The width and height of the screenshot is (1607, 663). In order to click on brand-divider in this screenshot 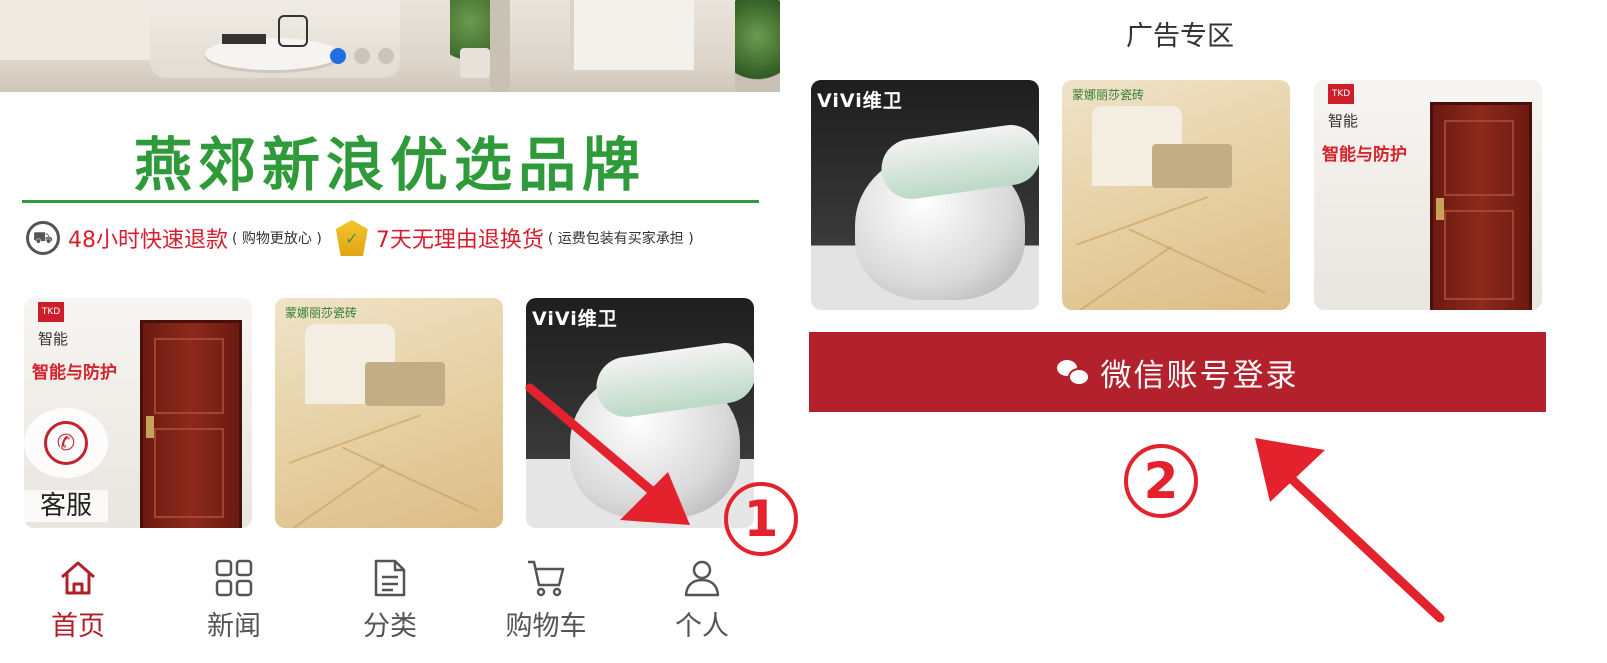, I will do `click(390, 201)`.